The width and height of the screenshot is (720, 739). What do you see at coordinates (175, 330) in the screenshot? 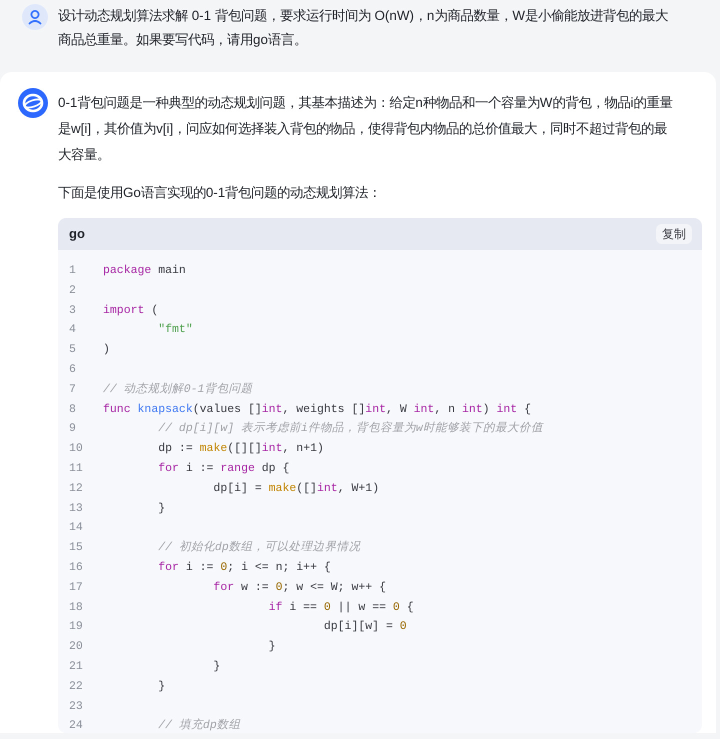
I see `code-line: "fmt"` at bounding box center [175, 330].